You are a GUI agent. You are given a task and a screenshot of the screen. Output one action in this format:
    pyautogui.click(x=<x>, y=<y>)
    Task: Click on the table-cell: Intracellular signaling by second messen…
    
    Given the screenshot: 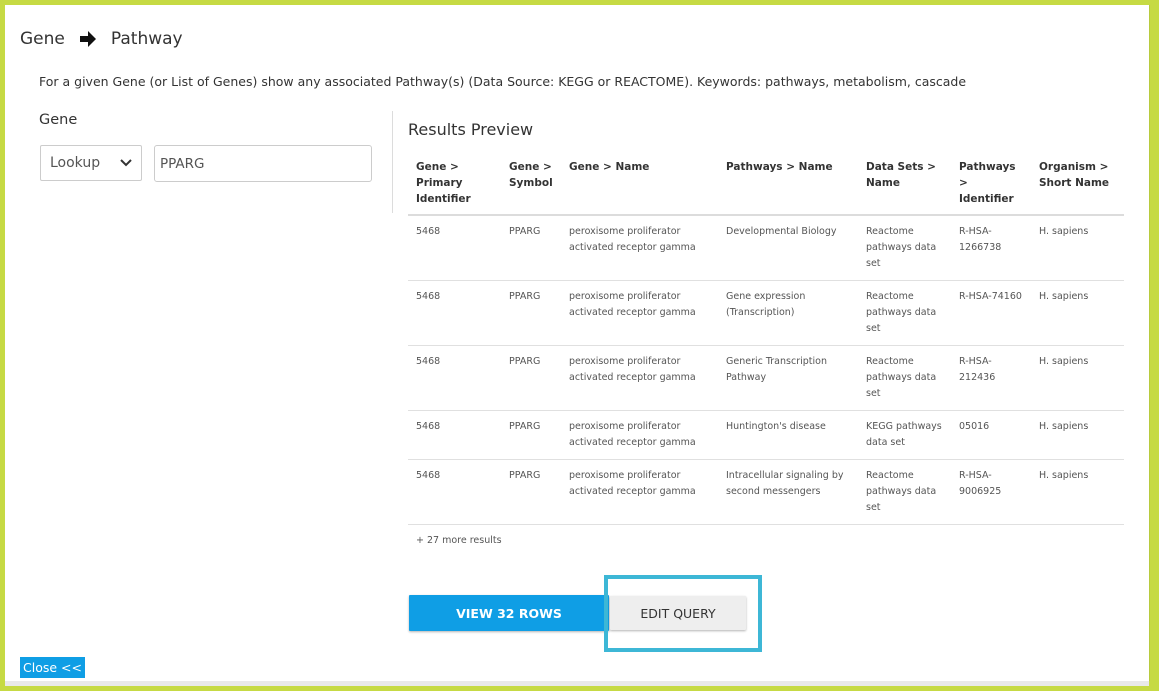 What is the action you would take?
    pyautogui.click(x=788, y=492)
    